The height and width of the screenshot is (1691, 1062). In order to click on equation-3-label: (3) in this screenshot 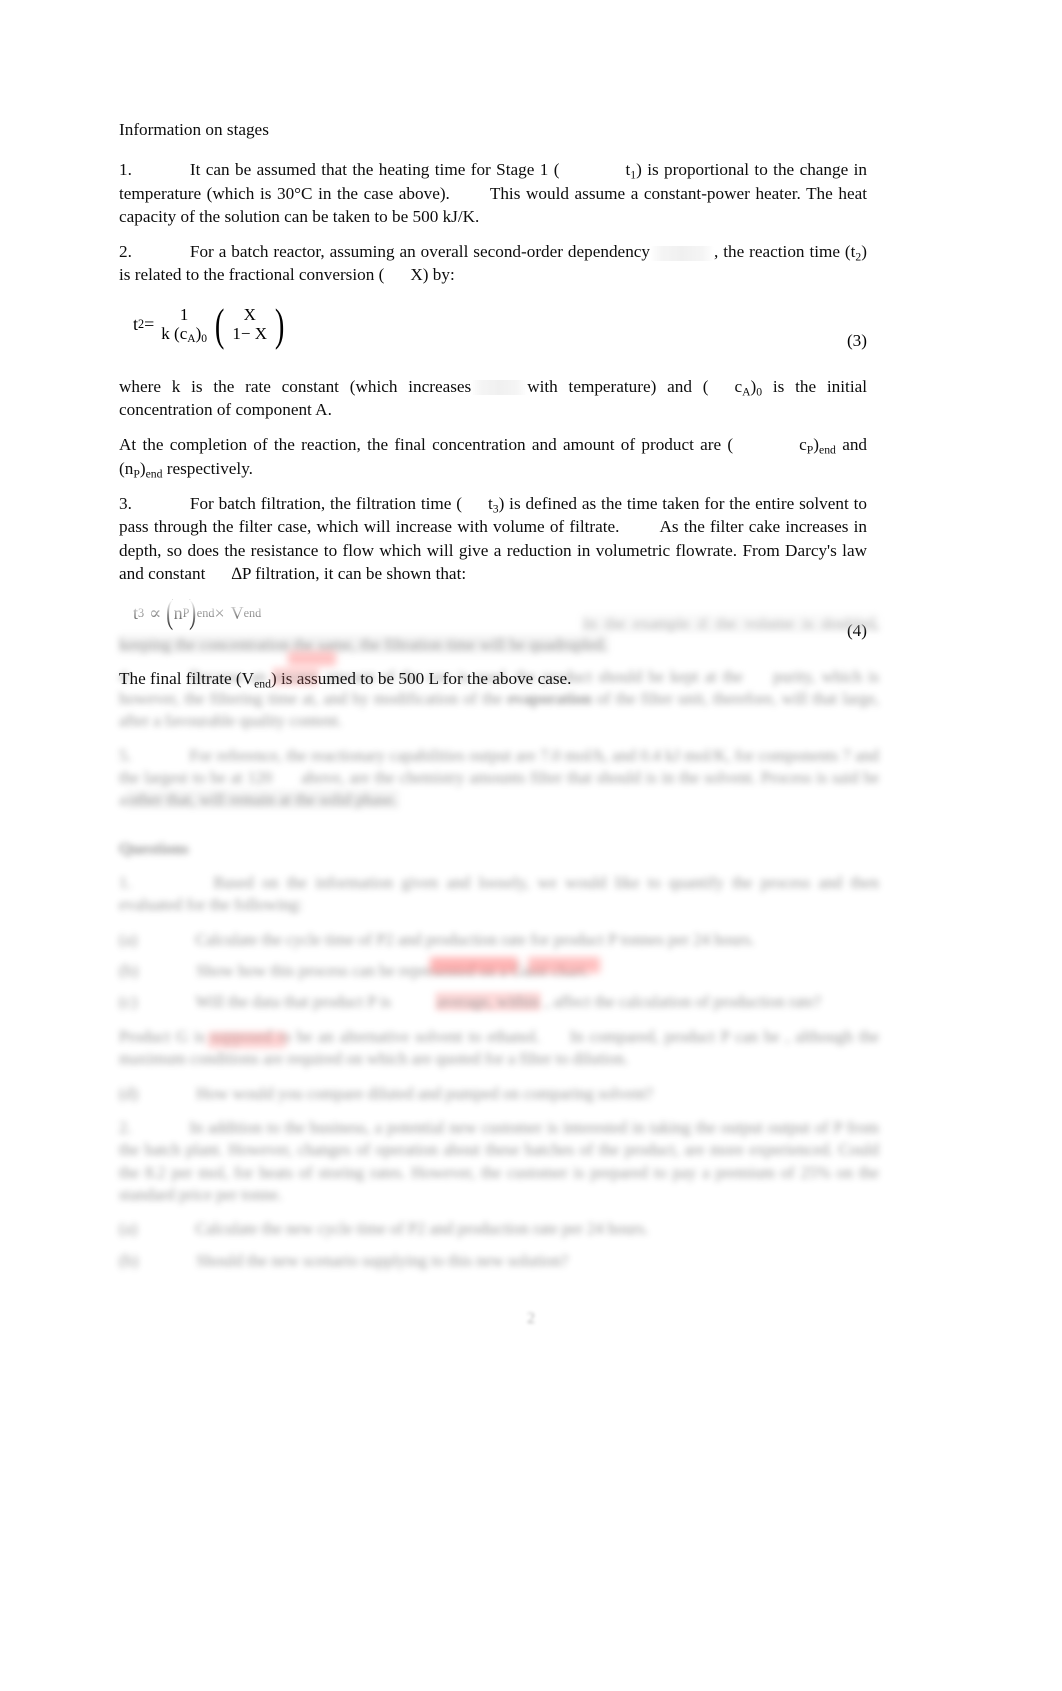, I will do `click(856, 340)`.